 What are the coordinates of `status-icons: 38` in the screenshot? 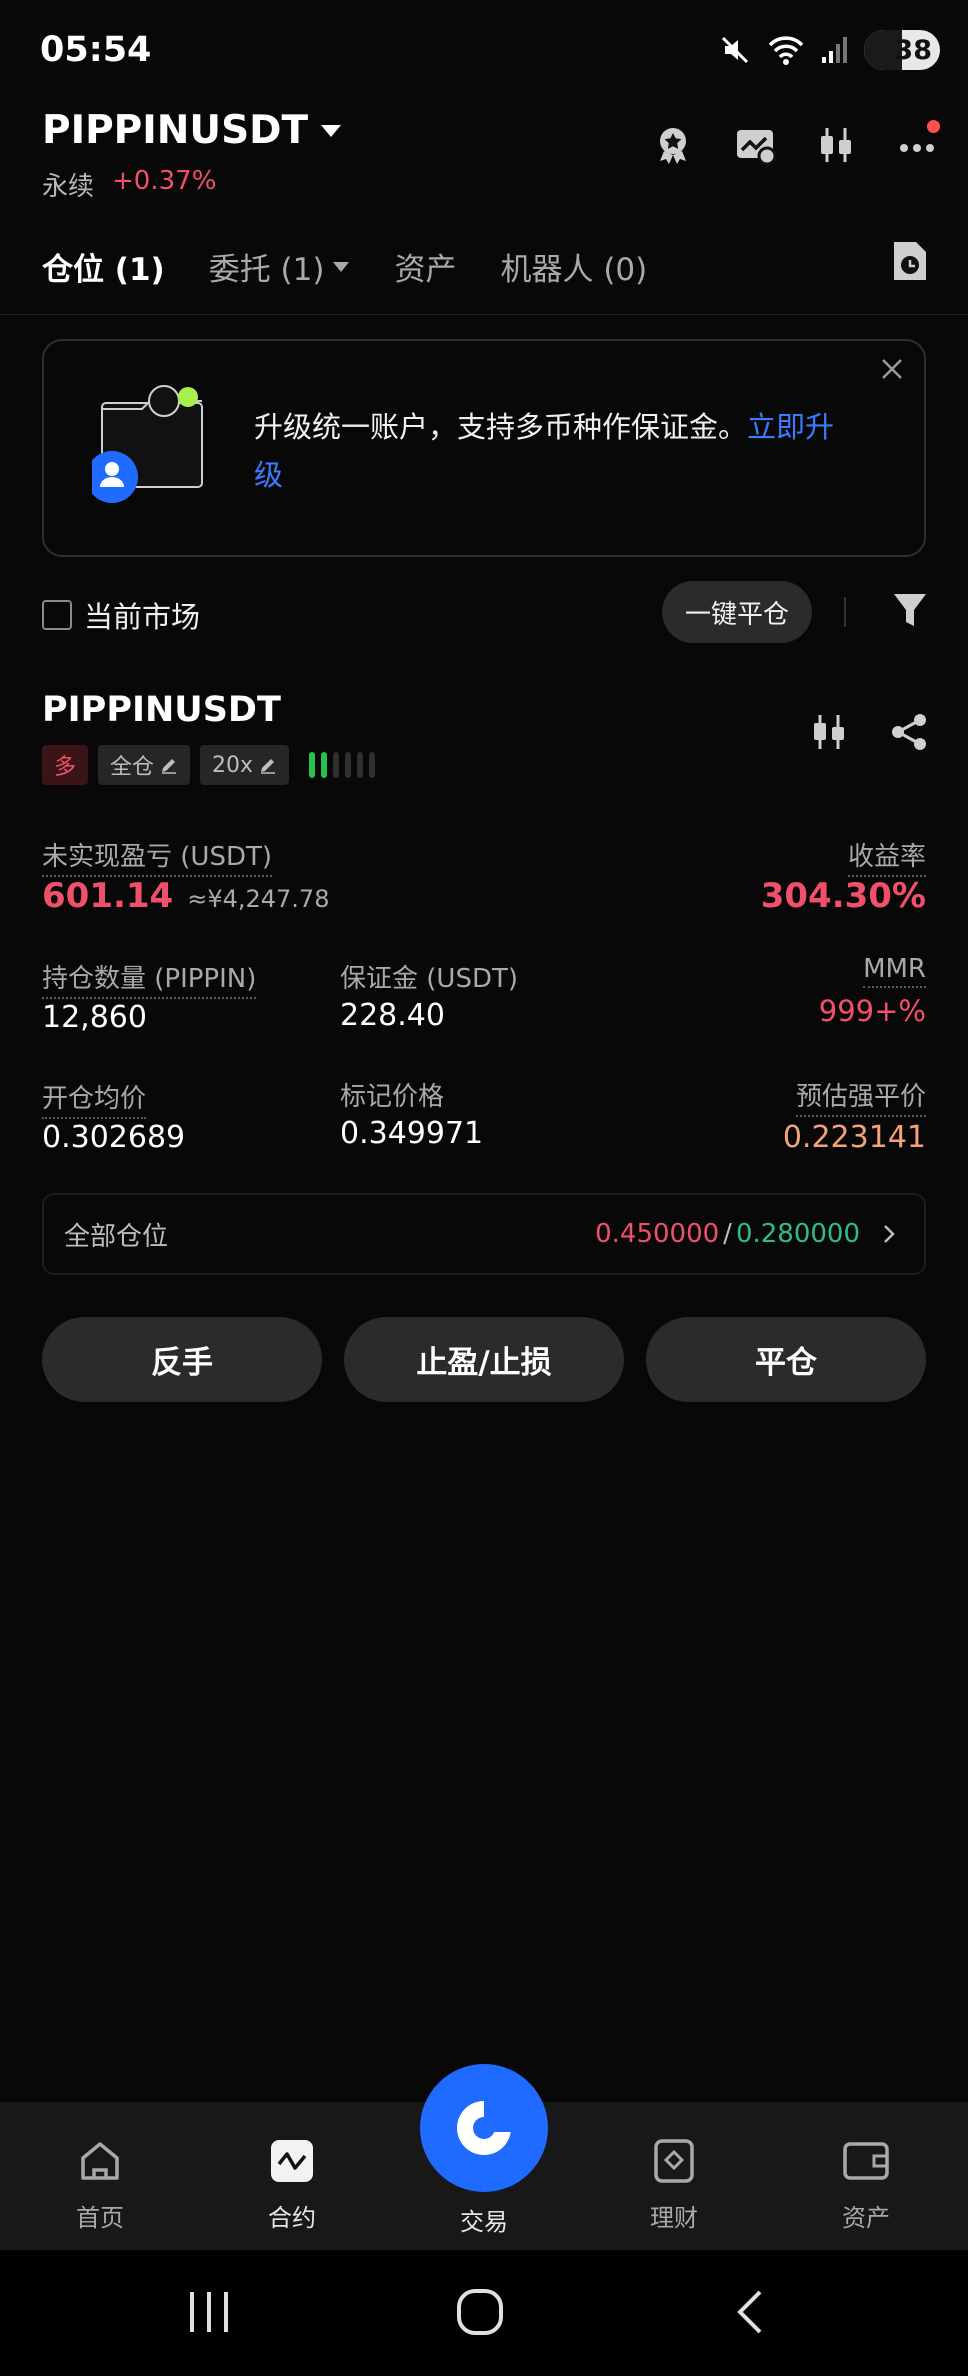 It's located at (829, 50).